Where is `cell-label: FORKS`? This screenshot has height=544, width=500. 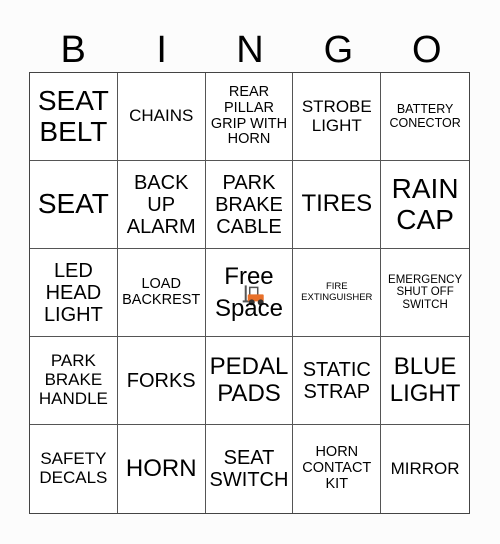
cell-label: FORKS is located at coordinates (161, 380).